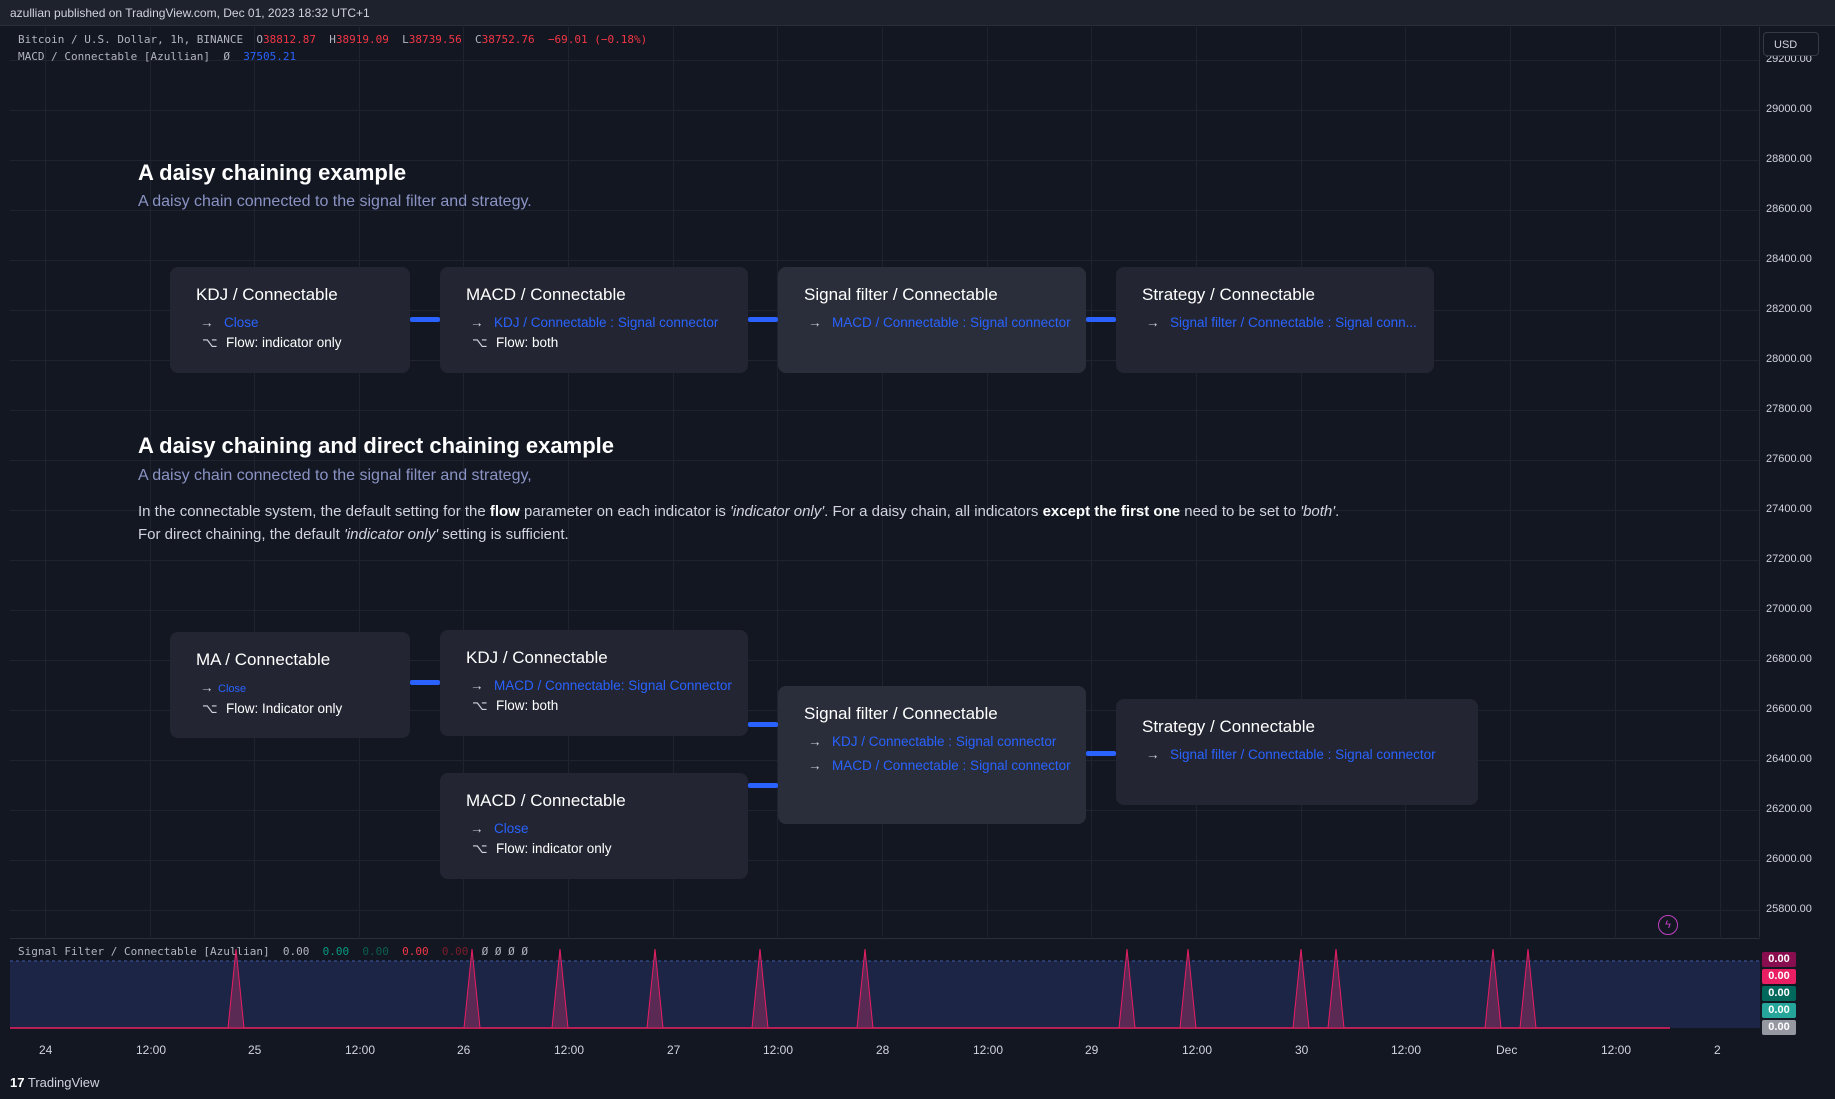 The height and width of the screenshot is (1099, 1835). What do you see at coordinates (114, 56) in the screenshot?
I see `indicator-name: MACD / Connectable [Azullian]` at bounding box center [114, 56].